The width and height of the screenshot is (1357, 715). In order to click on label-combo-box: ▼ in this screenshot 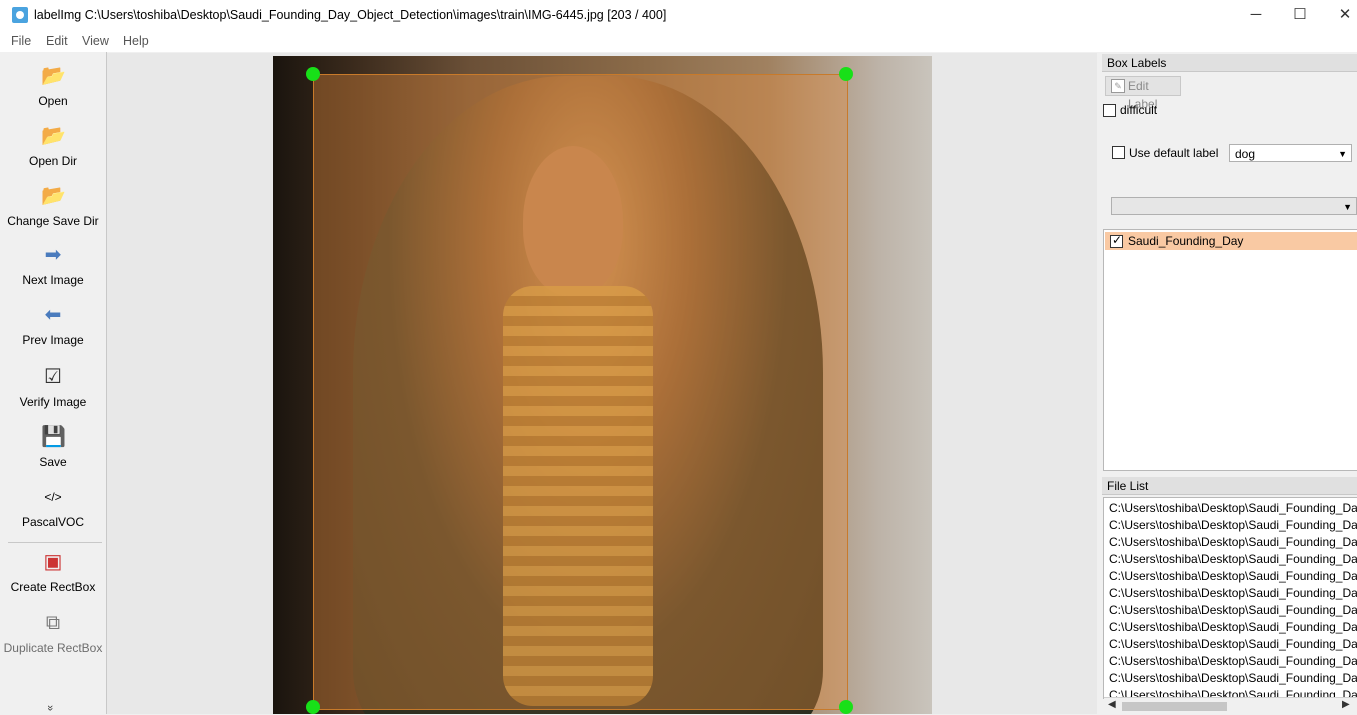, I will do `click(1234, 206)`.